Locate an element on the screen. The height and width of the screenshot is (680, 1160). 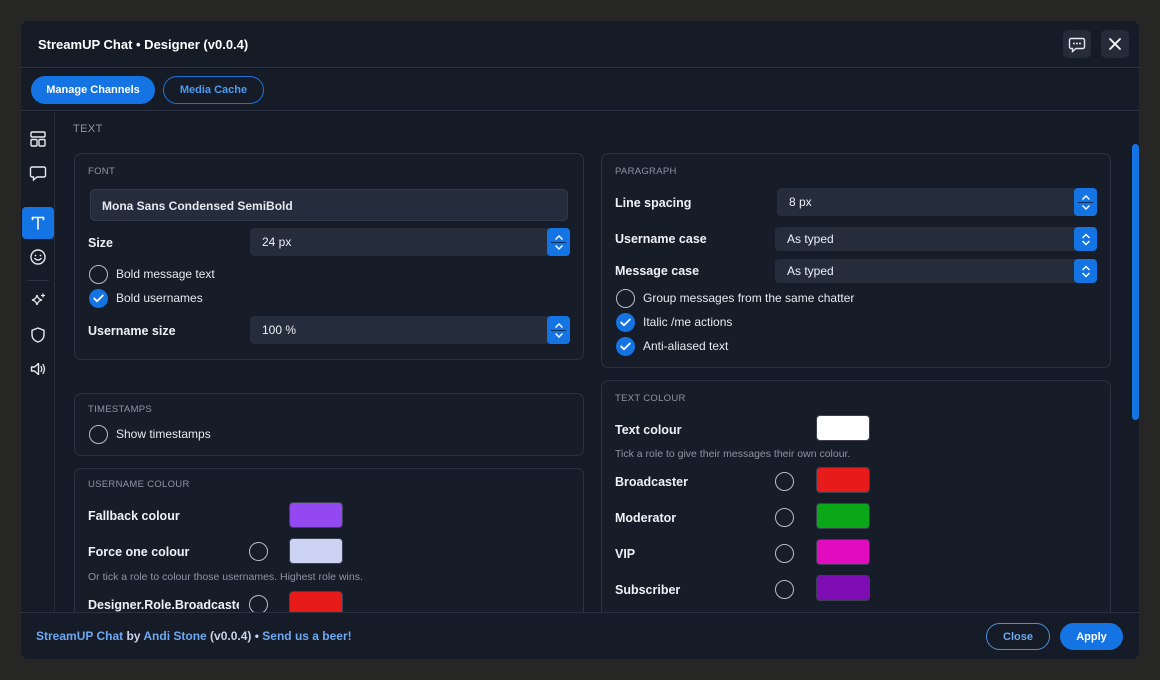
footer-by-text: by is located at coordinates (133, 636).